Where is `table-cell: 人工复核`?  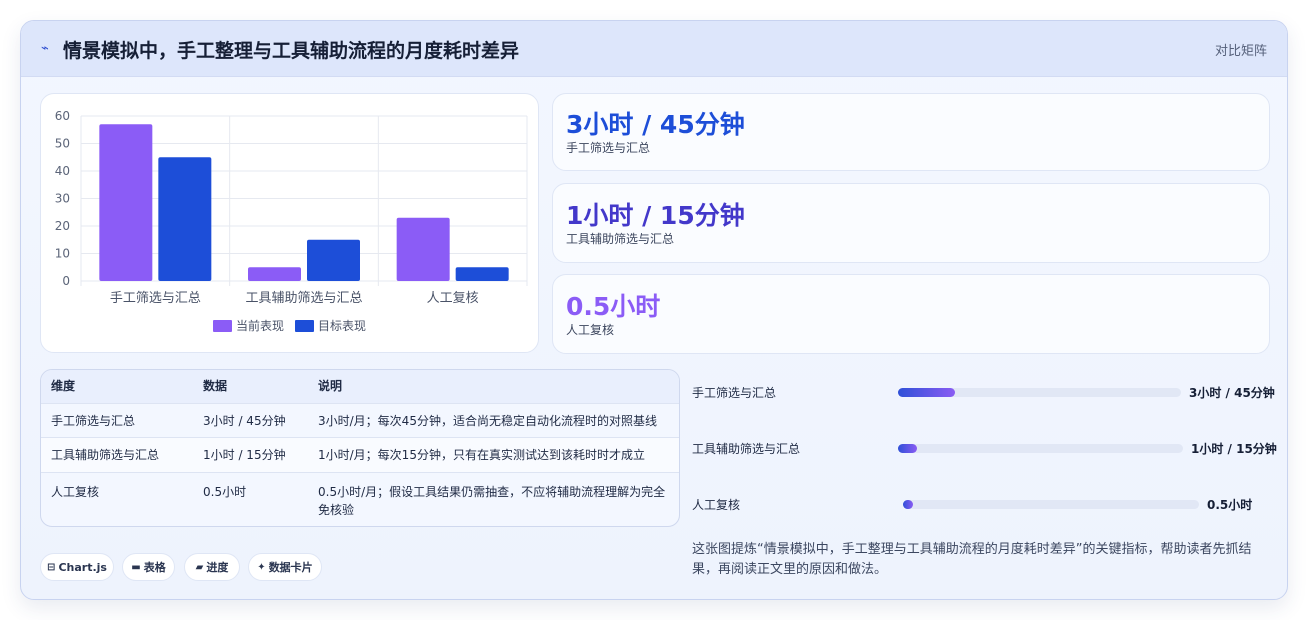 table-cell: 人工复核 is located at coordinates (75, 492).